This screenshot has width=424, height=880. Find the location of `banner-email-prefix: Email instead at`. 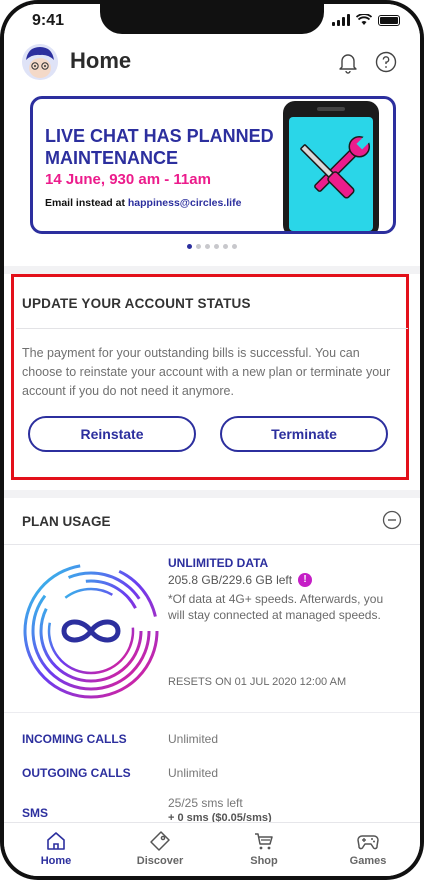

banner-email-prefix: Email instead at is located at coordinates (86, 203).